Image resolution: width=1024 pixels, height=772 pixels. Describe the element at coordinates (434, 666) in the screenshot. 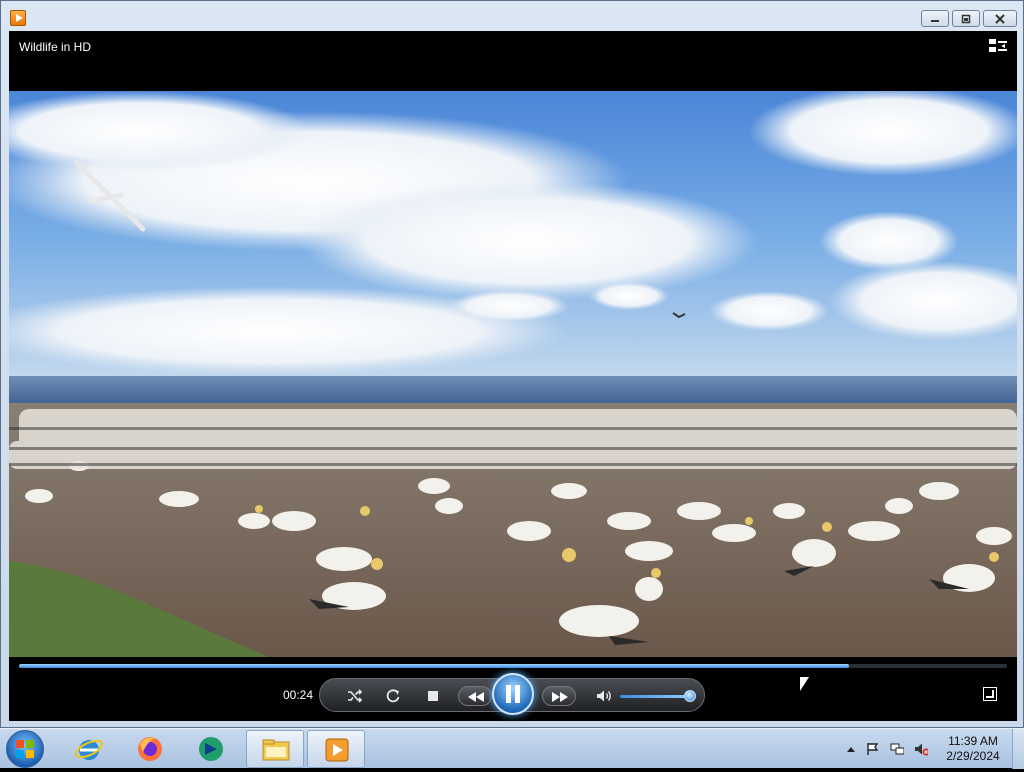

I see `seek-progress` at that location.